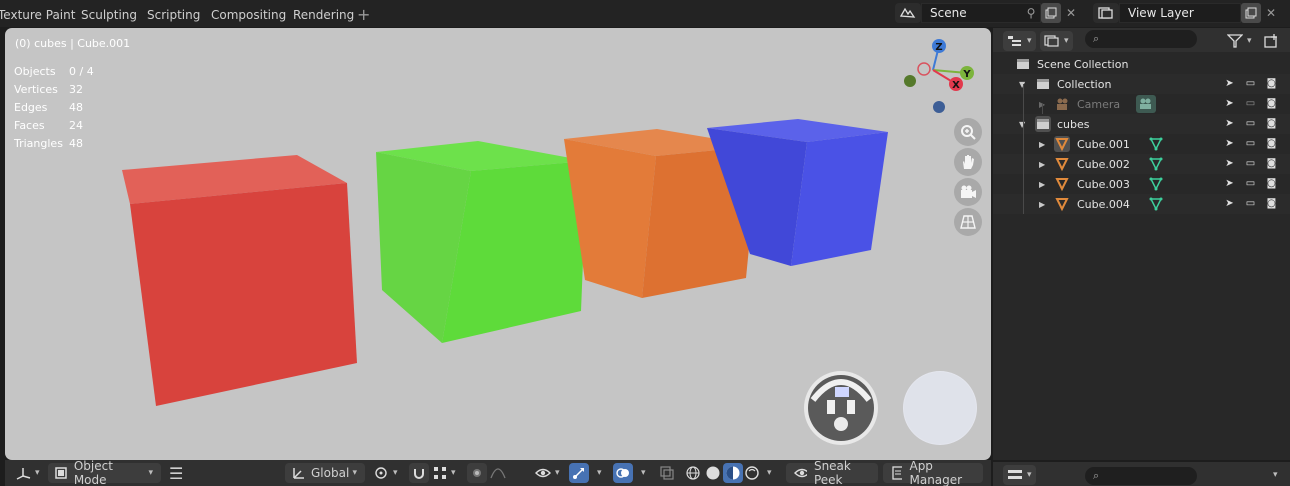  Describe the element at coordinates (325, 473) in the screenshot. I see `orientation-dropdown: Global ▾` at that location.